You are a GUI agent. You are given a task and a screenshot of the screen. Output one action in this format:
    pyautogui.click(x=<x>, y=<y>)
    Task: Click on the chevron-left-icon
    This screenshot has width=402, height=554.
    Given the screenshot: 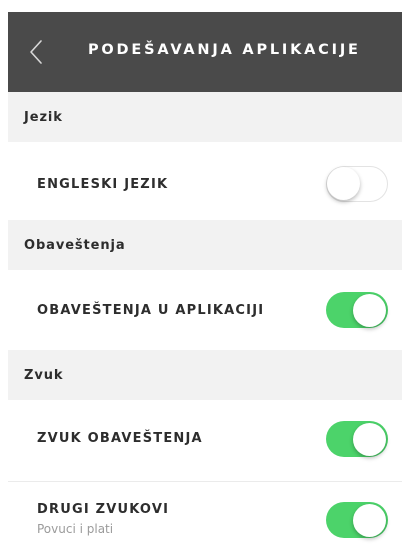 What is the action you would take?
    pyautogui.click(x=36, y=52)
    